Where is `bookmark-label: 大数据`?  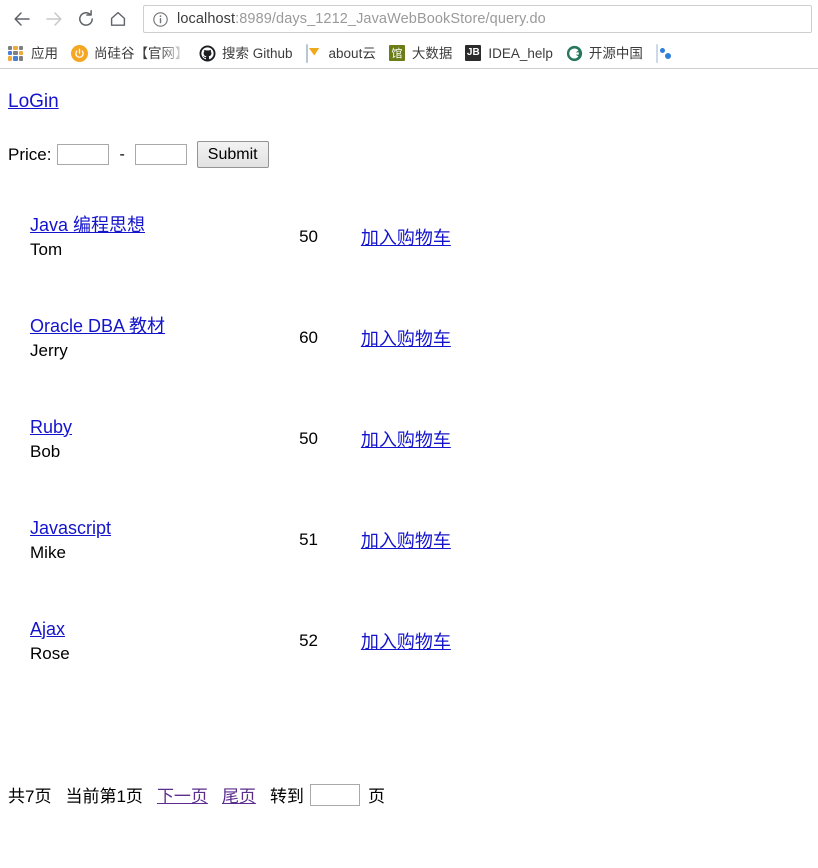
bookmark-label: 大数据 is located at coordinates (432, 53).